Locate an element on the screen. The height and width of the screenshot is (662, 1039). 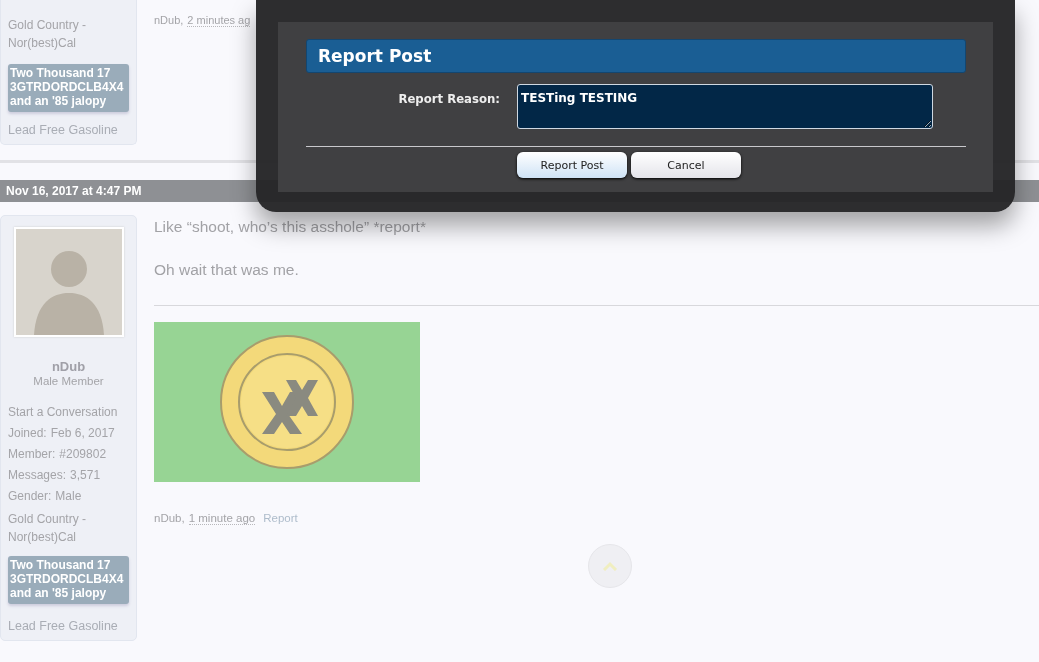
report-link: Report is located at coordinates (280, 518).